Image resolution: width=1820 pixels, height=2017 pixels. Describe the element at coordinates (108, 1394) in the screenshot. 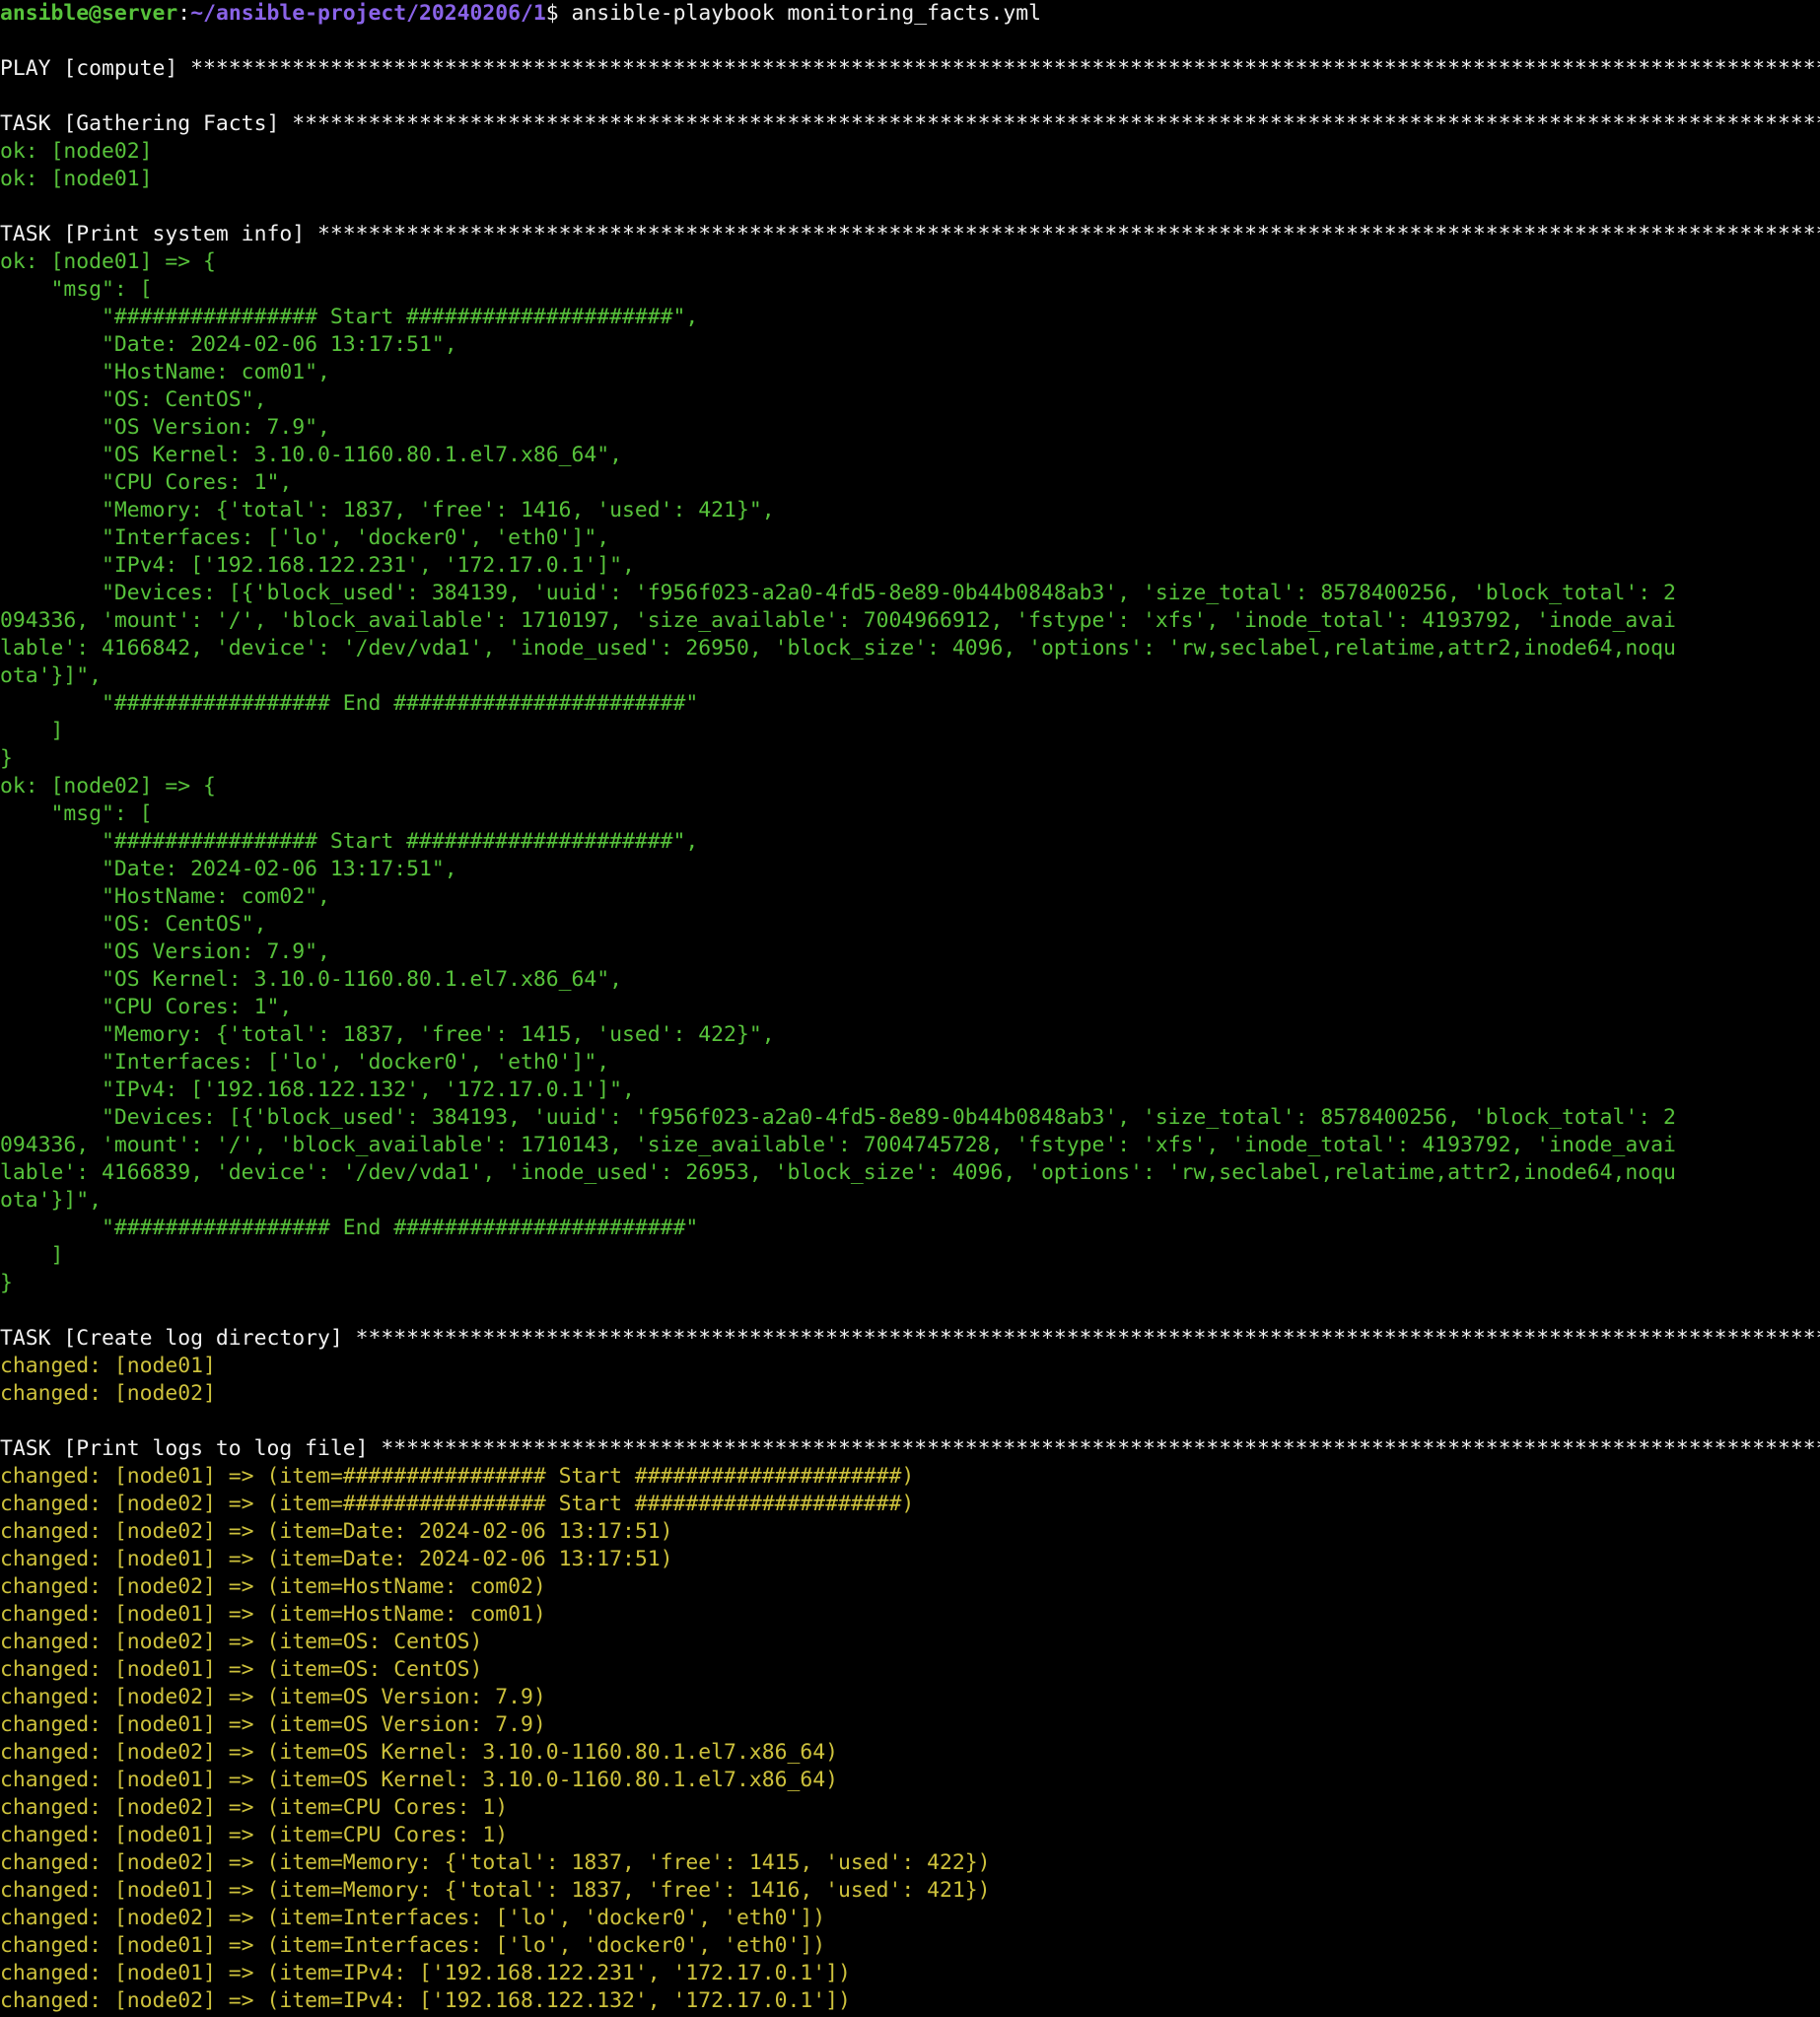

I see `terminal-output-line: changed: [node02]` at that location.